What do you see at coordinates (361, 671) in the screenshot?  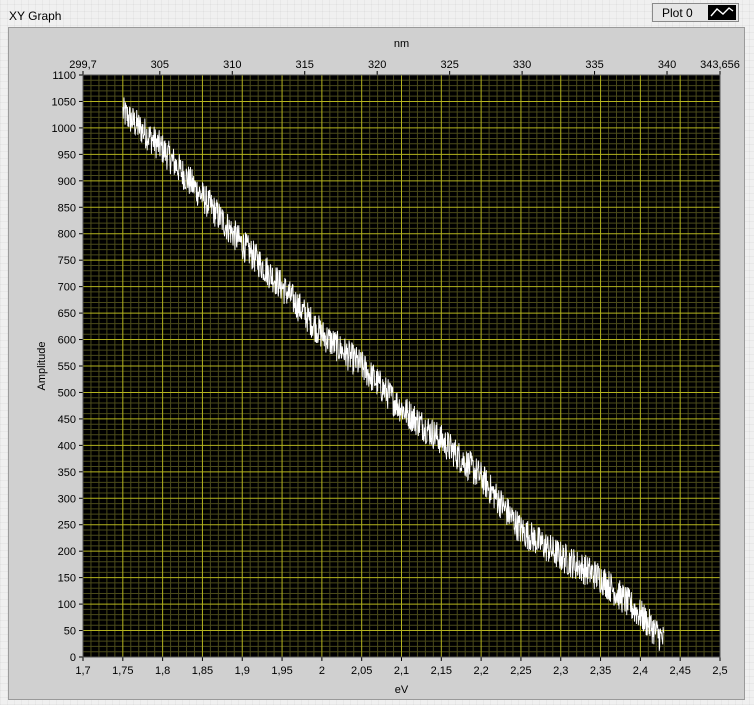 I see `x-tick-label: 2,05` at bounding box center [361, 671].